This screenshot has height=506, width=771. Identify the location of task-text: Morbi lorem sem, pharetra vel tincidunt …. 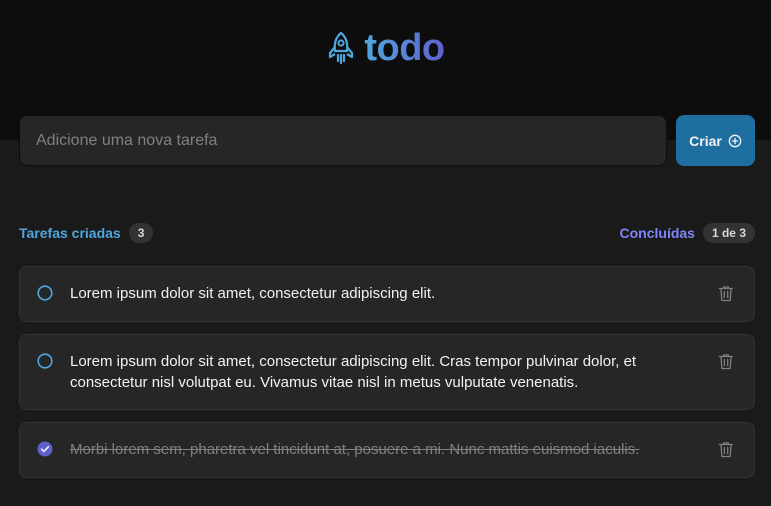
(355, 449).